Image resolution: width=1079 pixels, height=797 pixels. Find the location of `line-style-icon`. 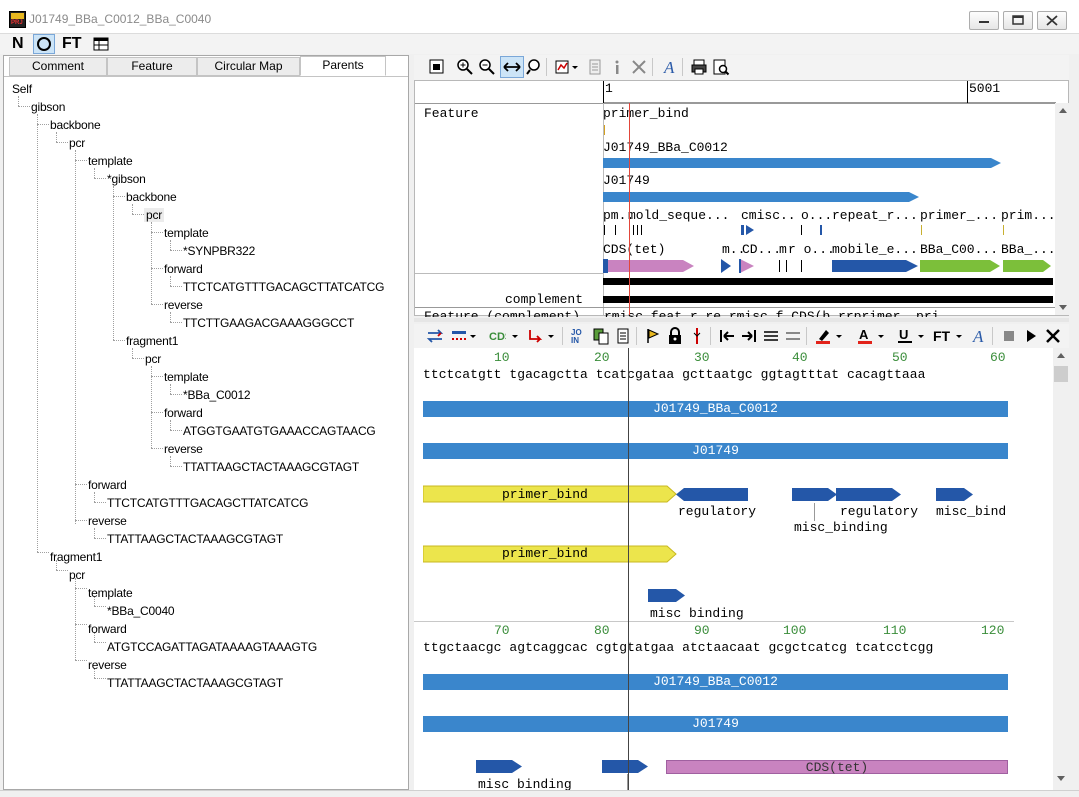

line-style-icon is located at coordinates (459, 336).